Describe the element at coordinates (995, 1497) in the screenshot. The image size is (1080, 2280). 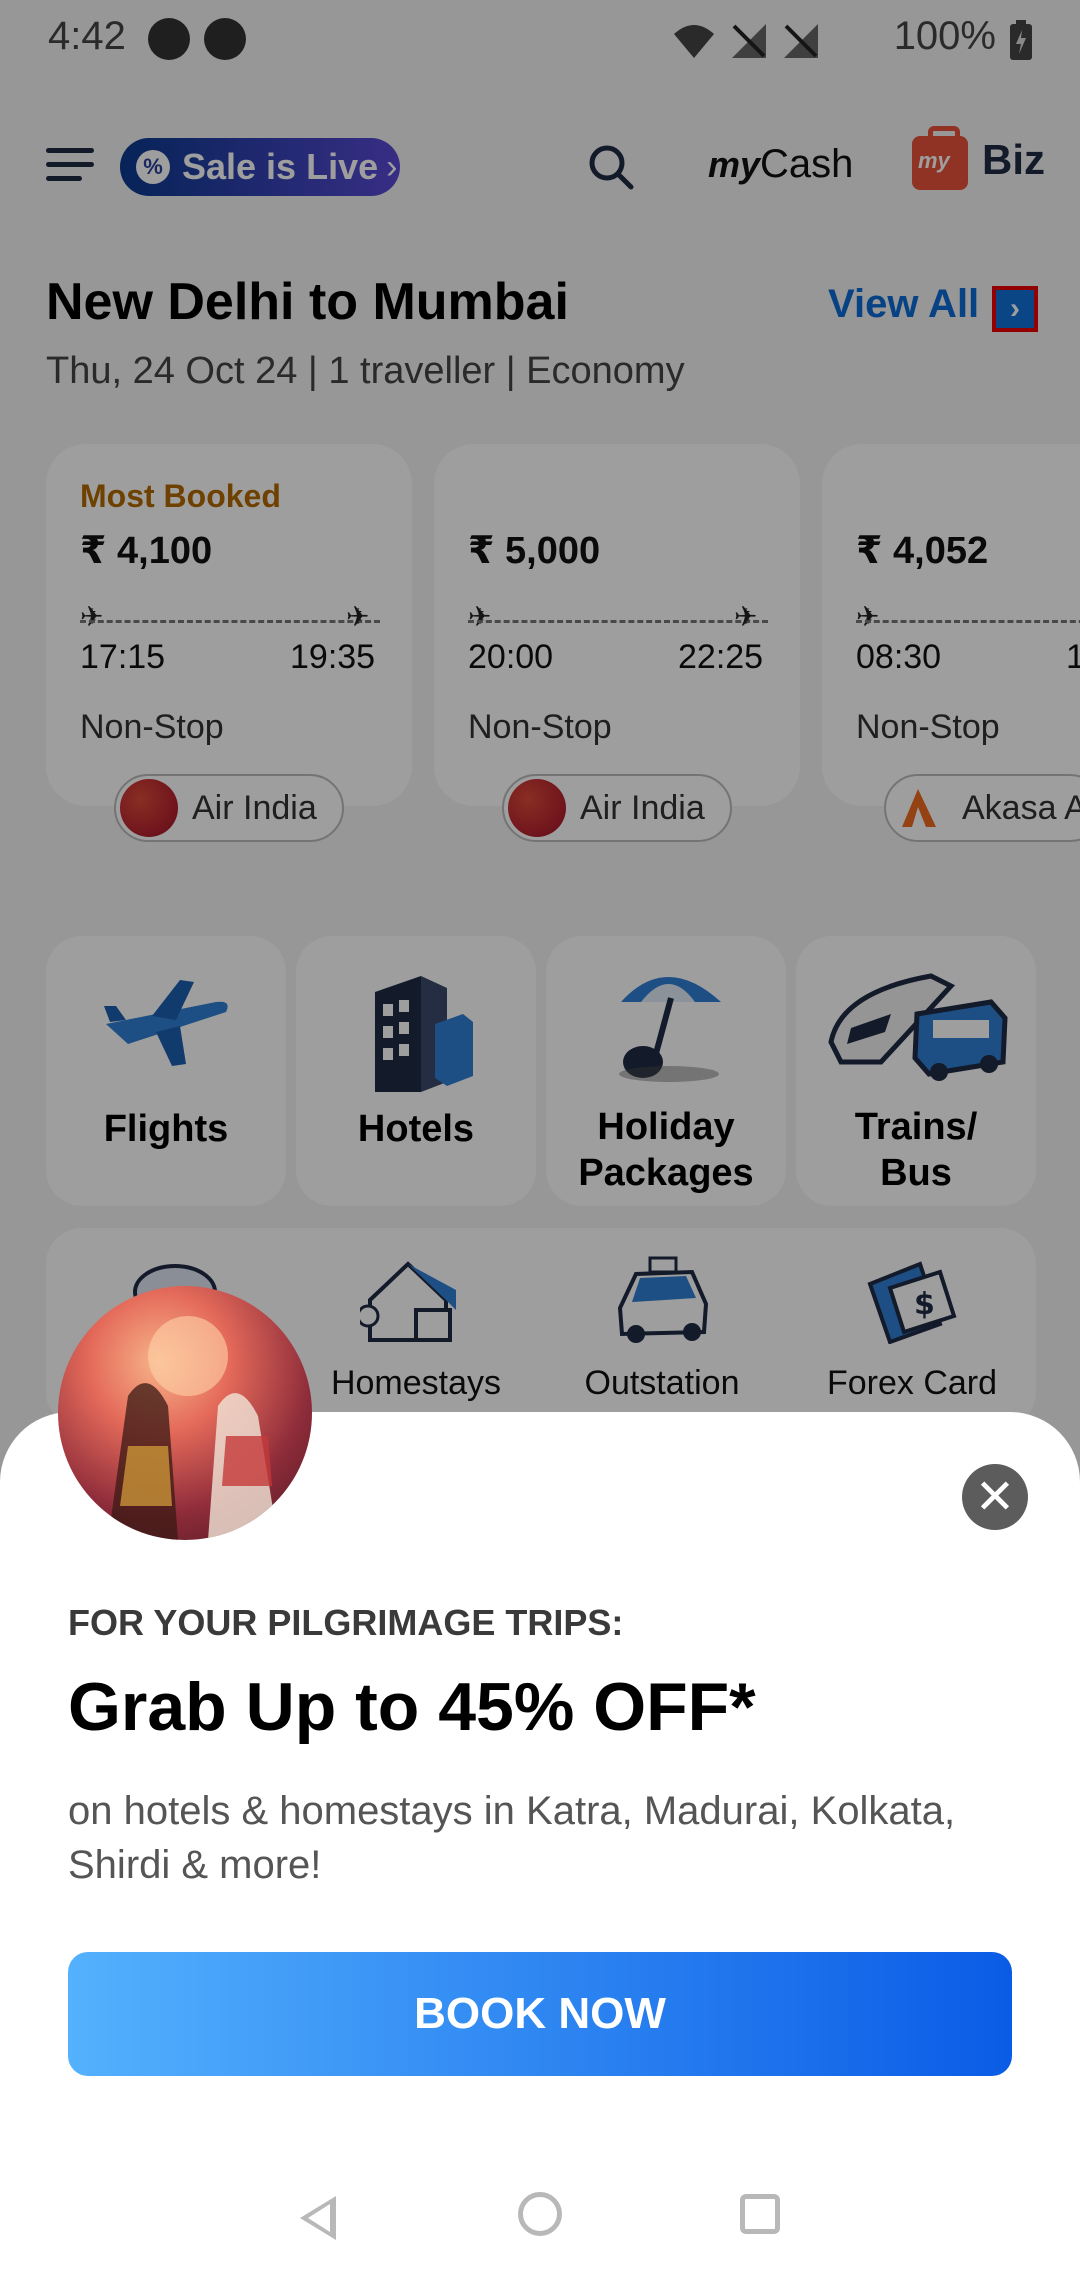
I see `close-icon: ✕` at that location.